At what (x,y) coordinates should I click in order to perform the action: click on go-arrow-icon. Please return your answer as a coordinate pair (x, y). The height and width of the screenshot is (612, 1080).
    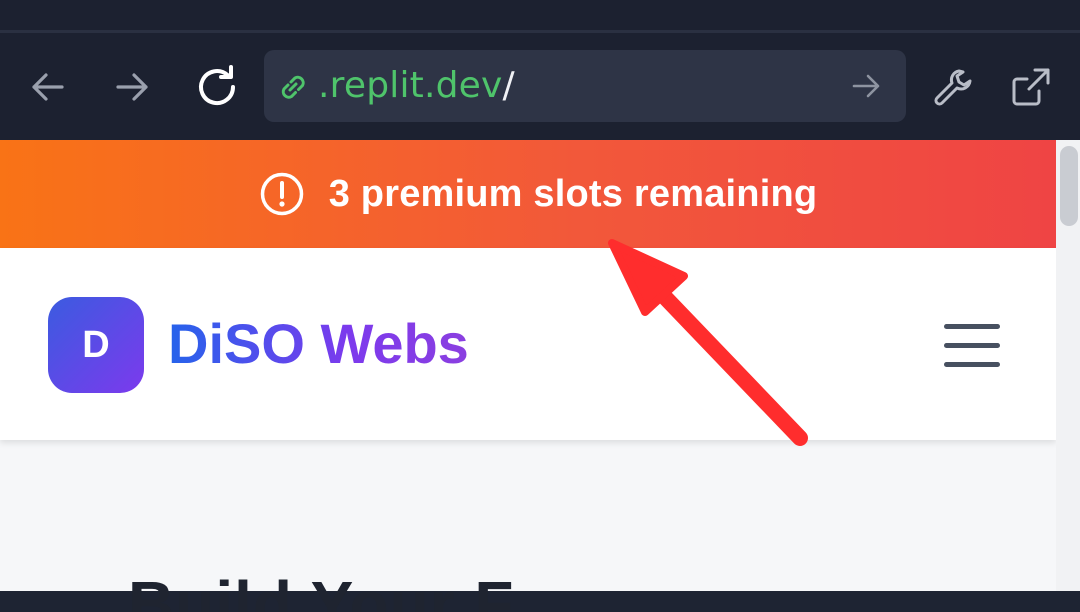
    Looking at the image, I should click on (866, 86).